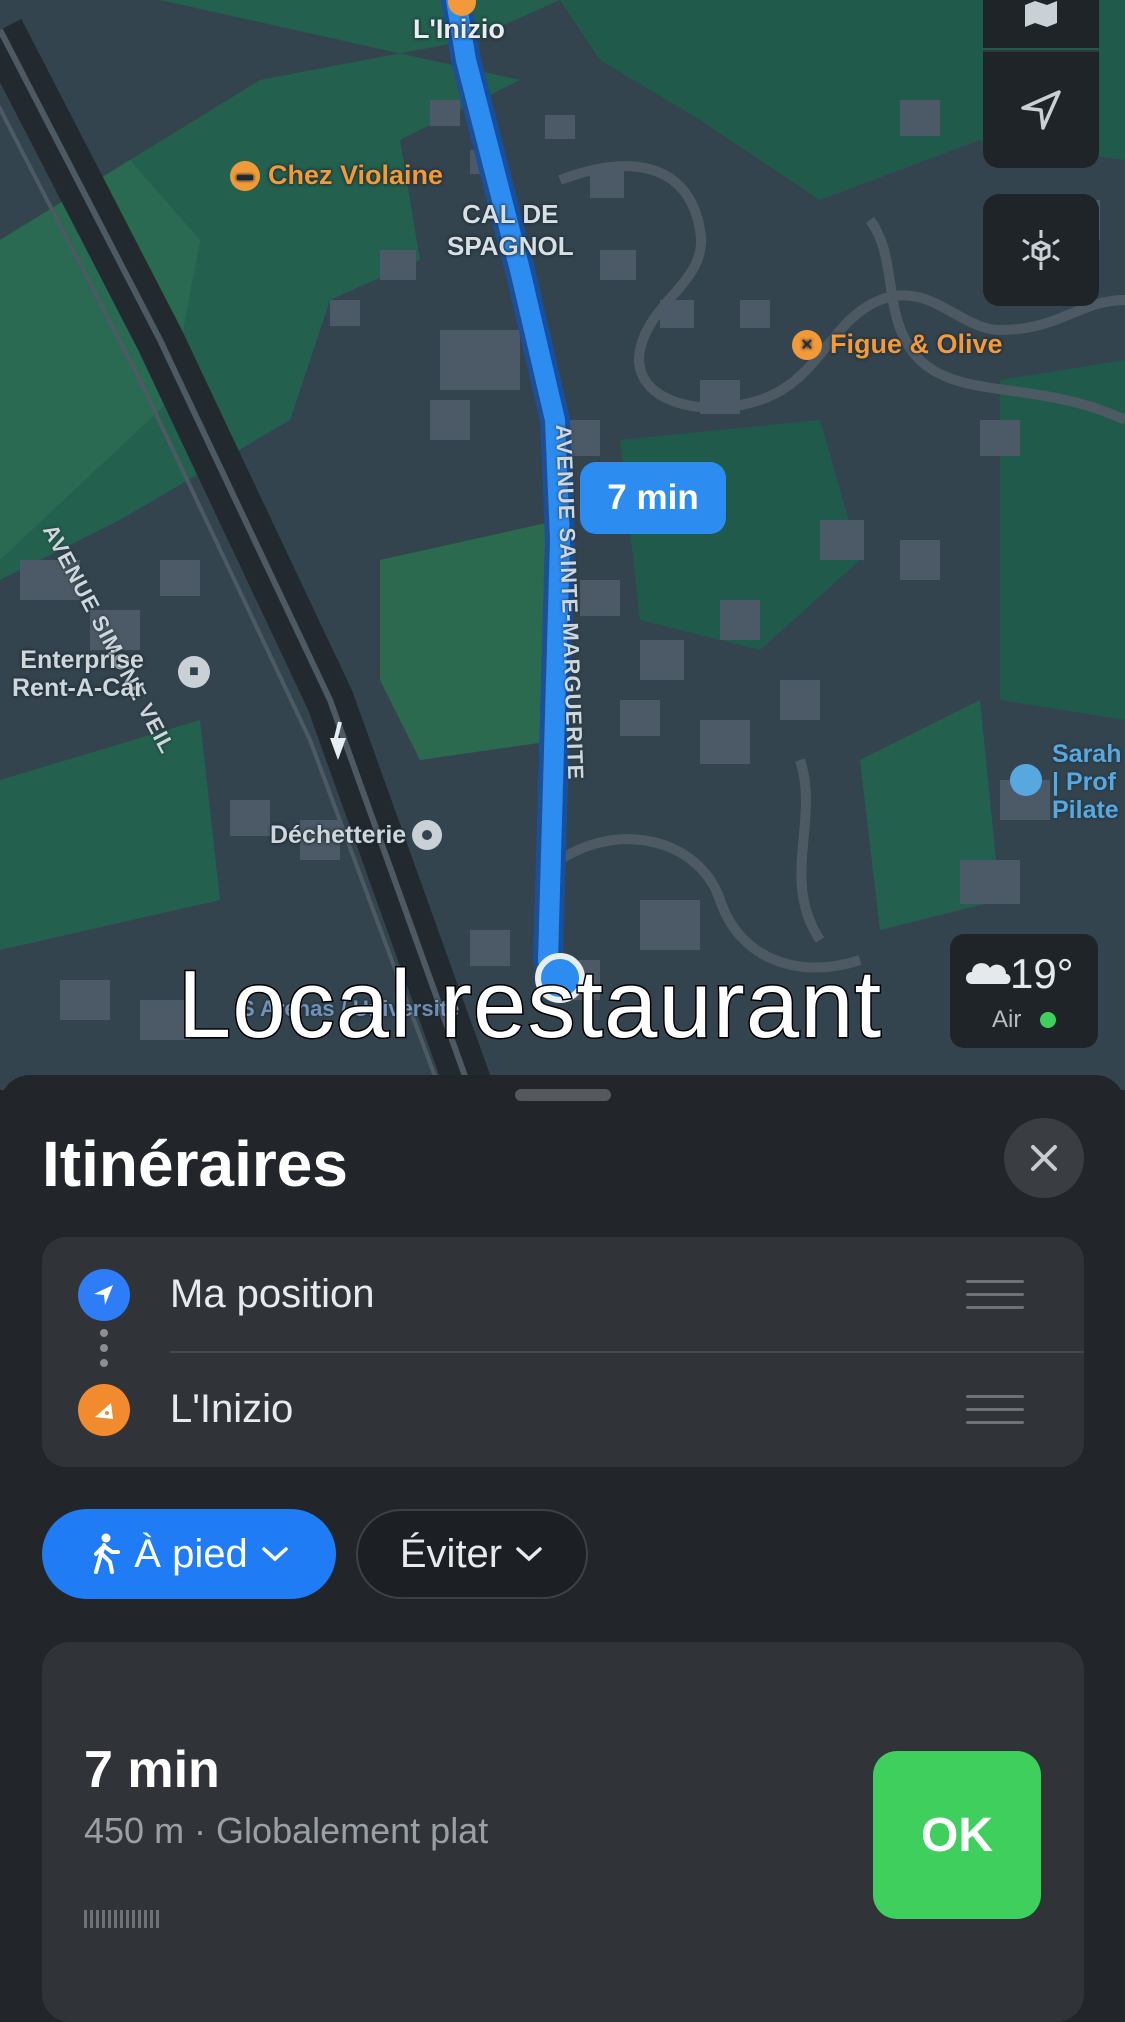 The image size is (1125, 2022). I want to click on air-quality-label: Air, so click(1007, 1019).